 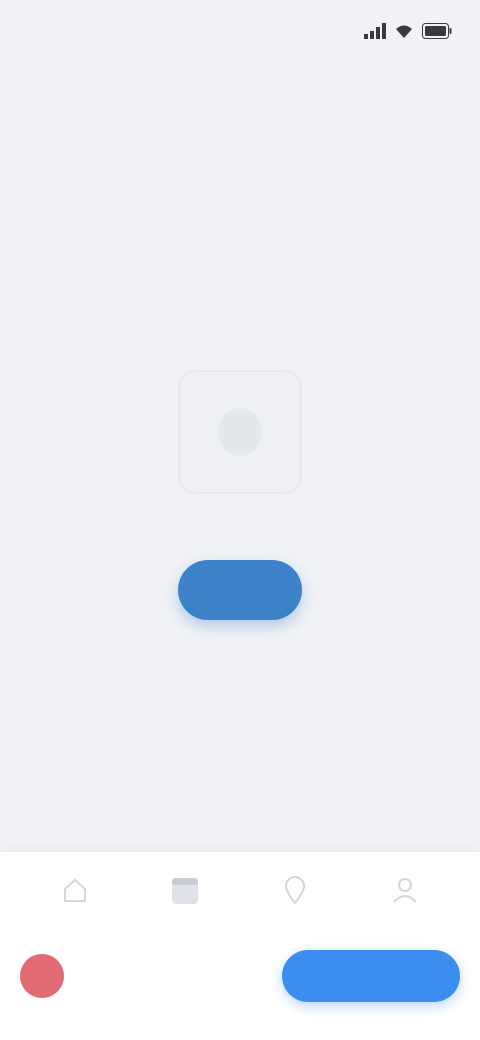 I want to click on nav-item-home, so click(x=75, y=892).